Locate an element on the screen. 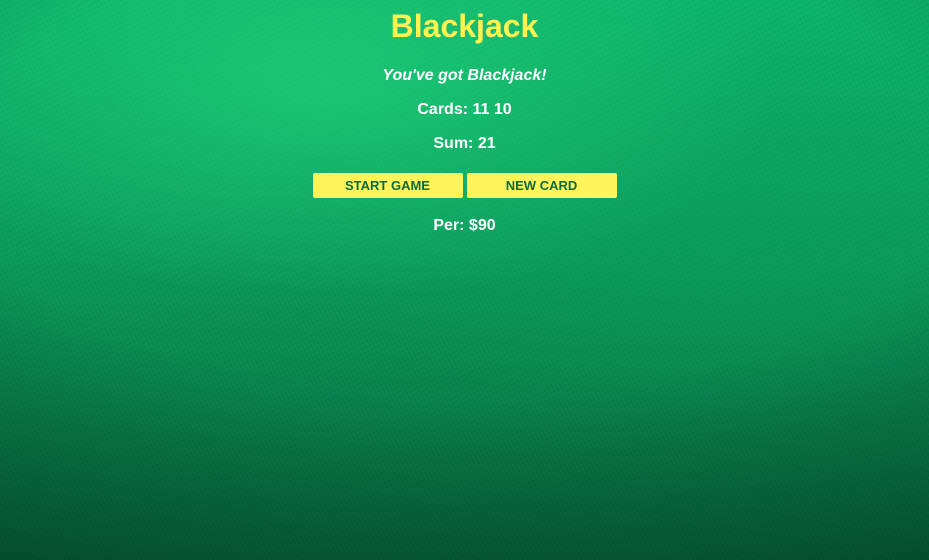 The image size is (929, 560). cards-text: Cards: 11 10 is located at coordinates (464, 109).